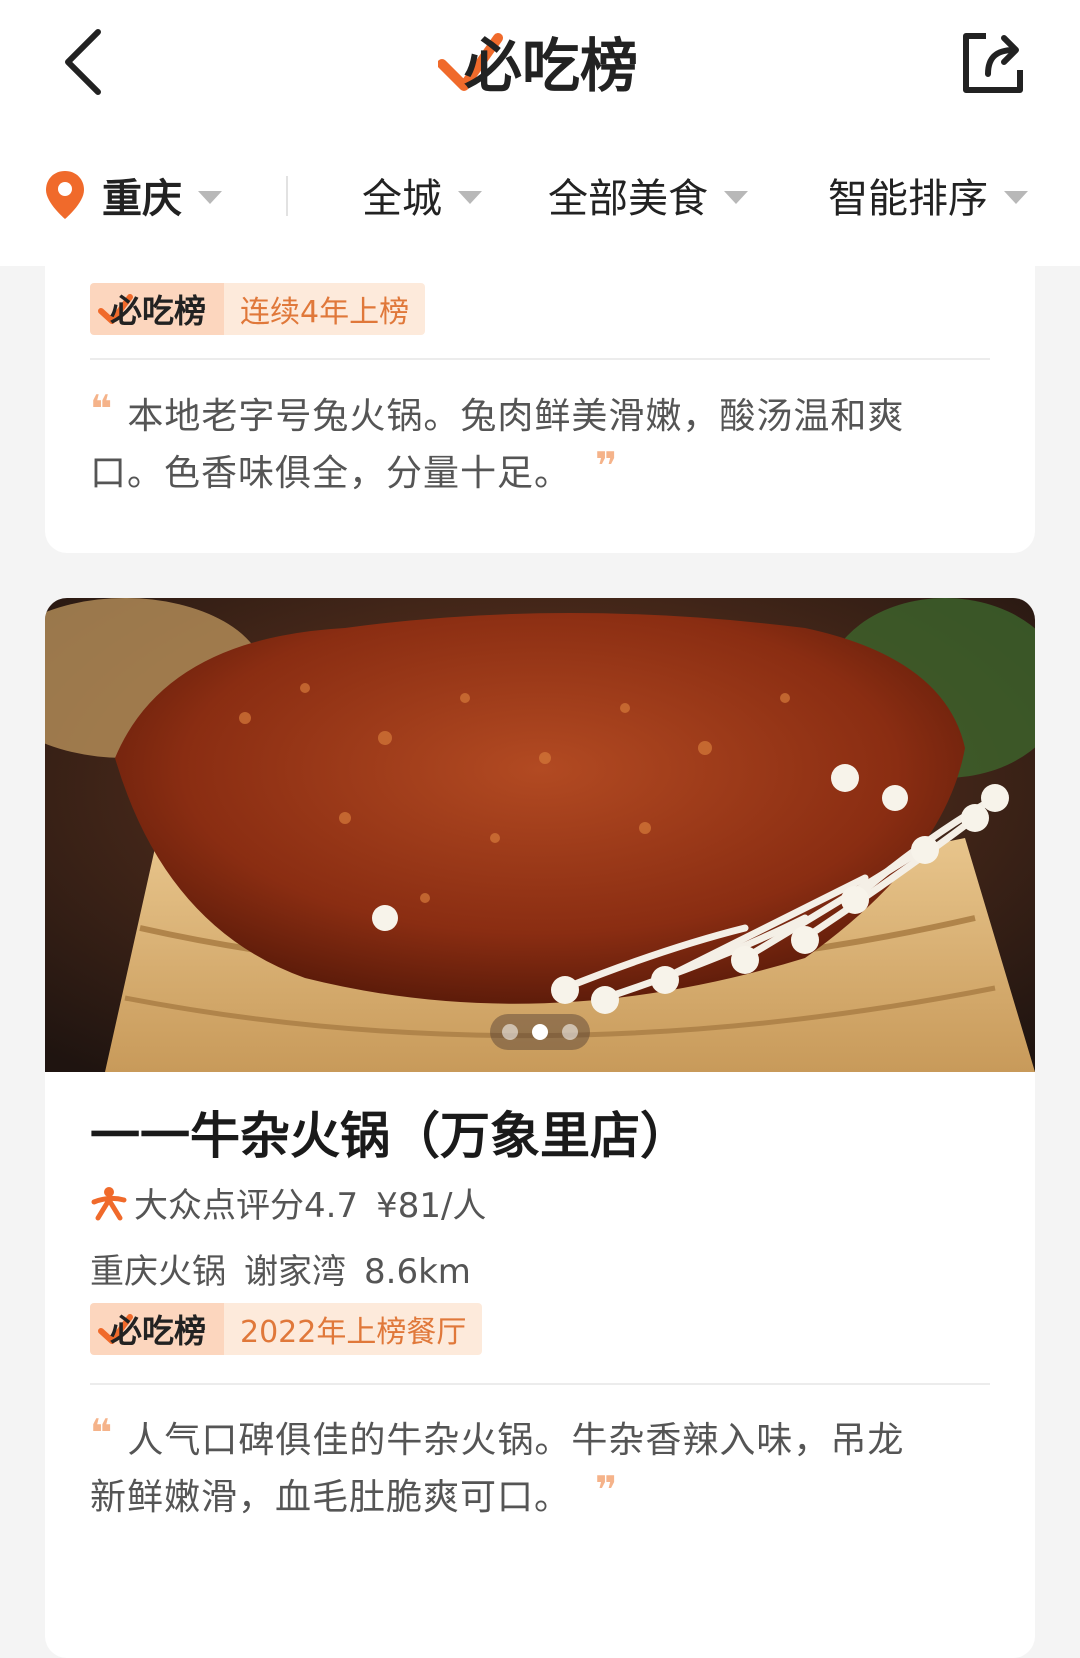 The height and width of the screenshot is (1658, 1080). I want to click on restaurant-title: 一一牛杂火锅（万象里店）, so click(390, 1132).